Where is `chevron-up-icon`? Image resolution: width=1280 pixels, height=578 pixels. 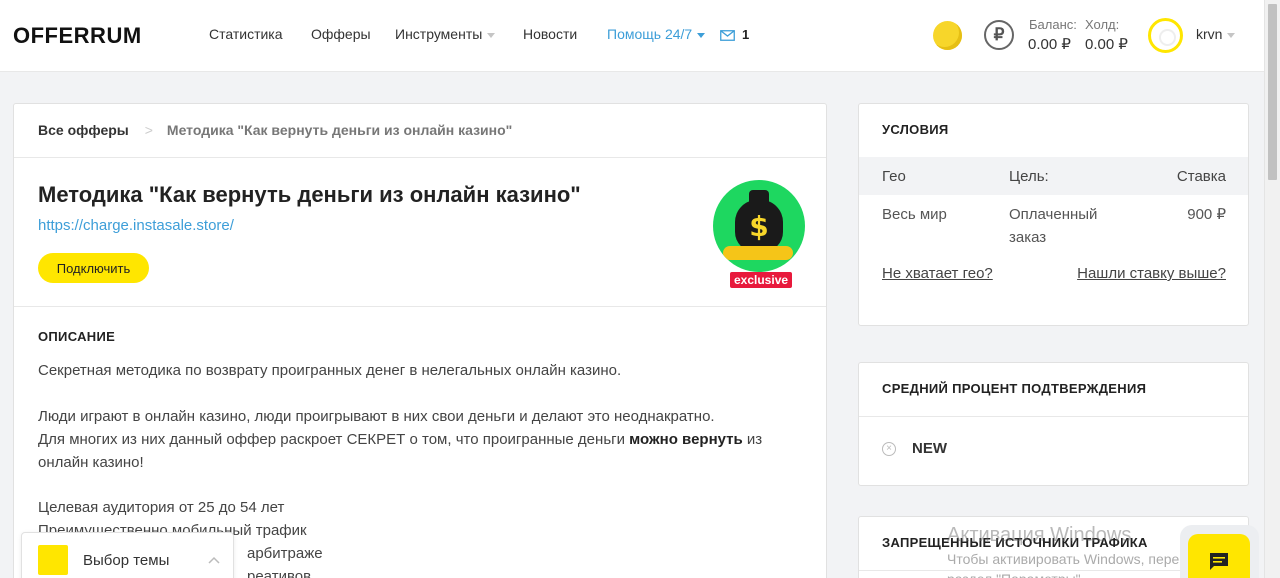
chevron-up-icon is located at coordinates (214, 560).